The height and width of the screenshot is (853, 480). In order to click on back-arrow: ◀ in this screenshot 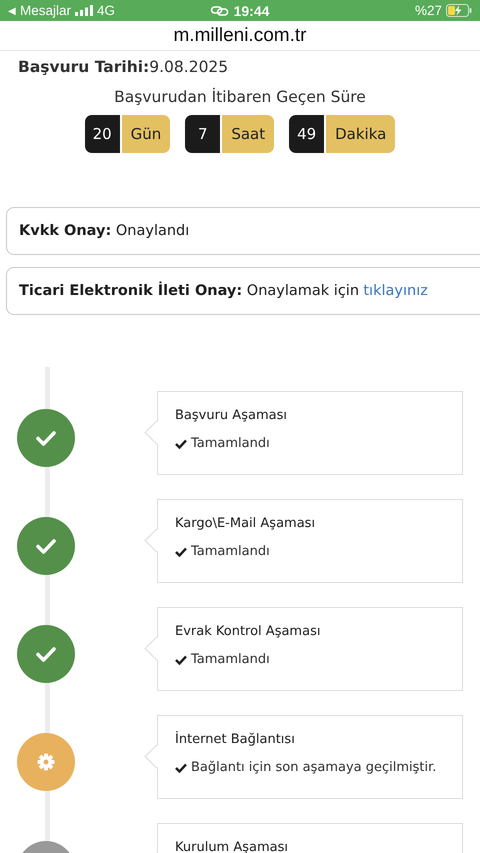, I will do `click(12, 10)`.